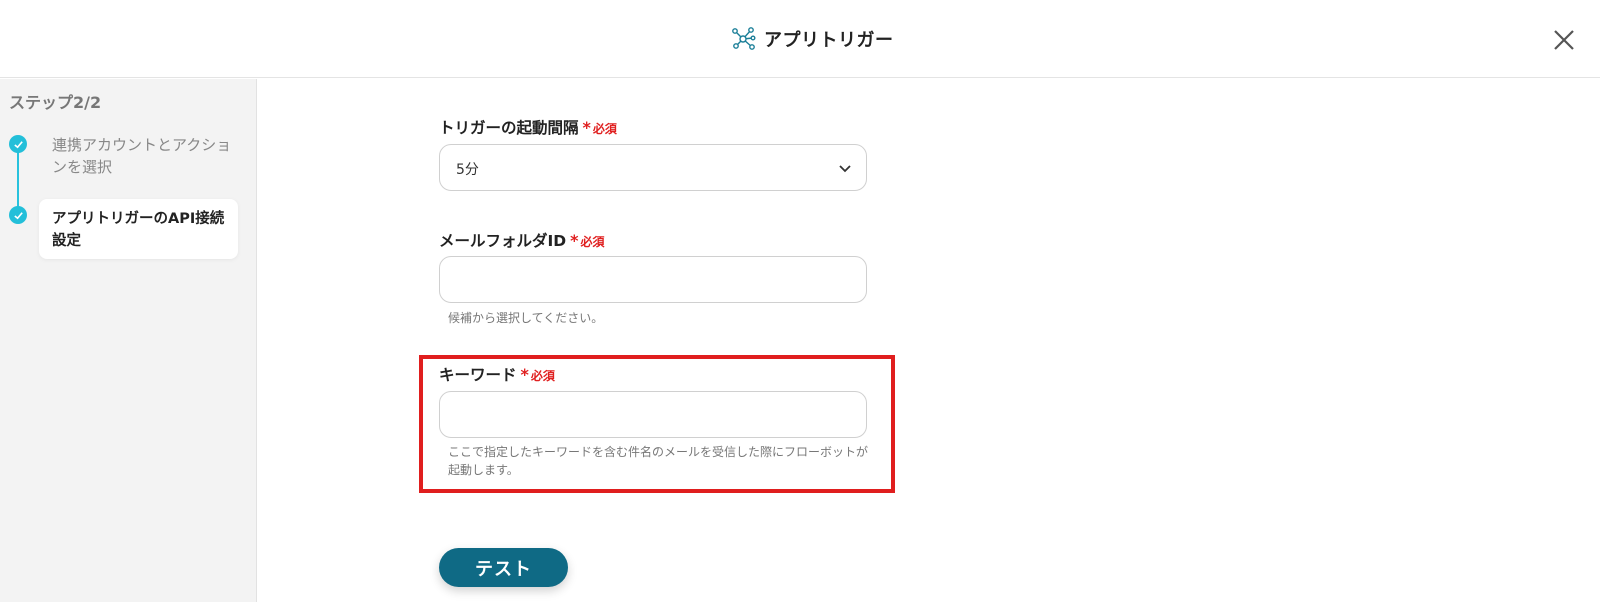 The height and width of the screenshot is (602, 1600). I want to click on folder-id-hint: 候補から選択してください。, so click(526, 318).